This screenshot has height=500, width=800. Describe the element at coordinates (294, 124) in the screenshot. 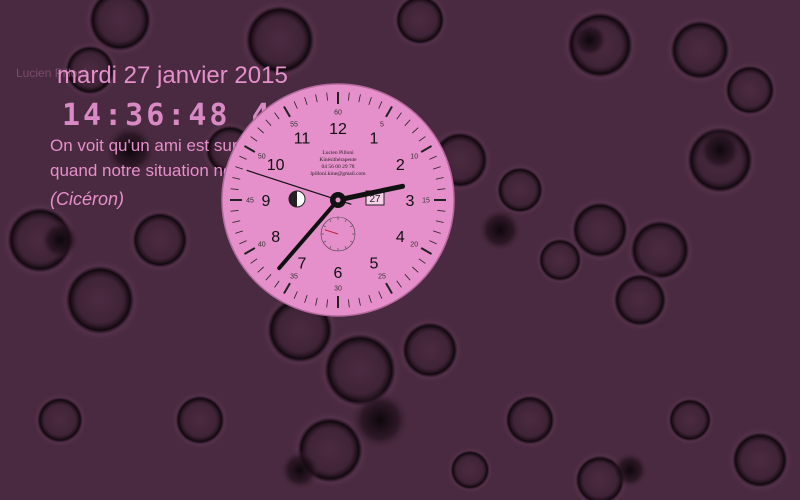

I see `minute-label: 55` at that location.